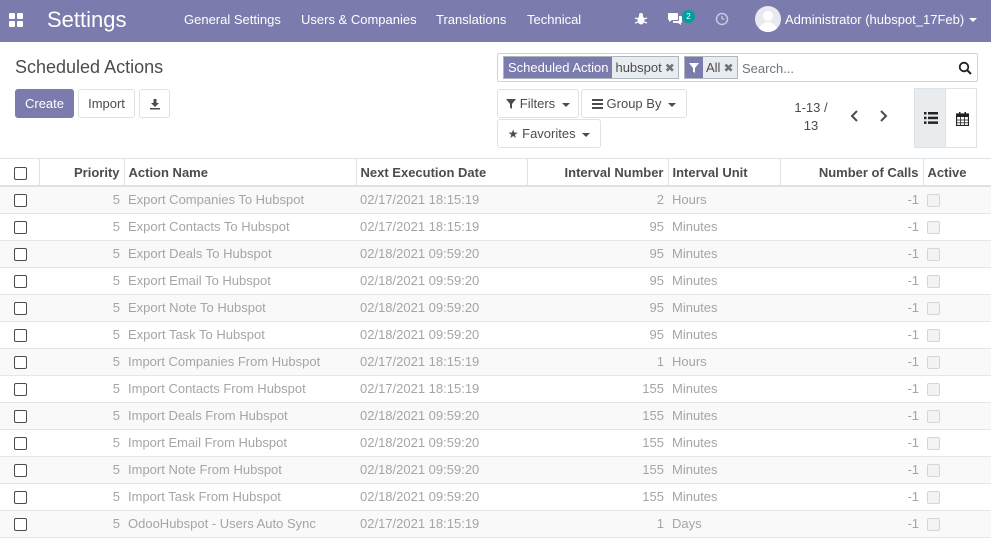 The image size is (991, 545). Describe the element at coordinates (965, 68) in the screenshot. I see `search-icon` at that location.